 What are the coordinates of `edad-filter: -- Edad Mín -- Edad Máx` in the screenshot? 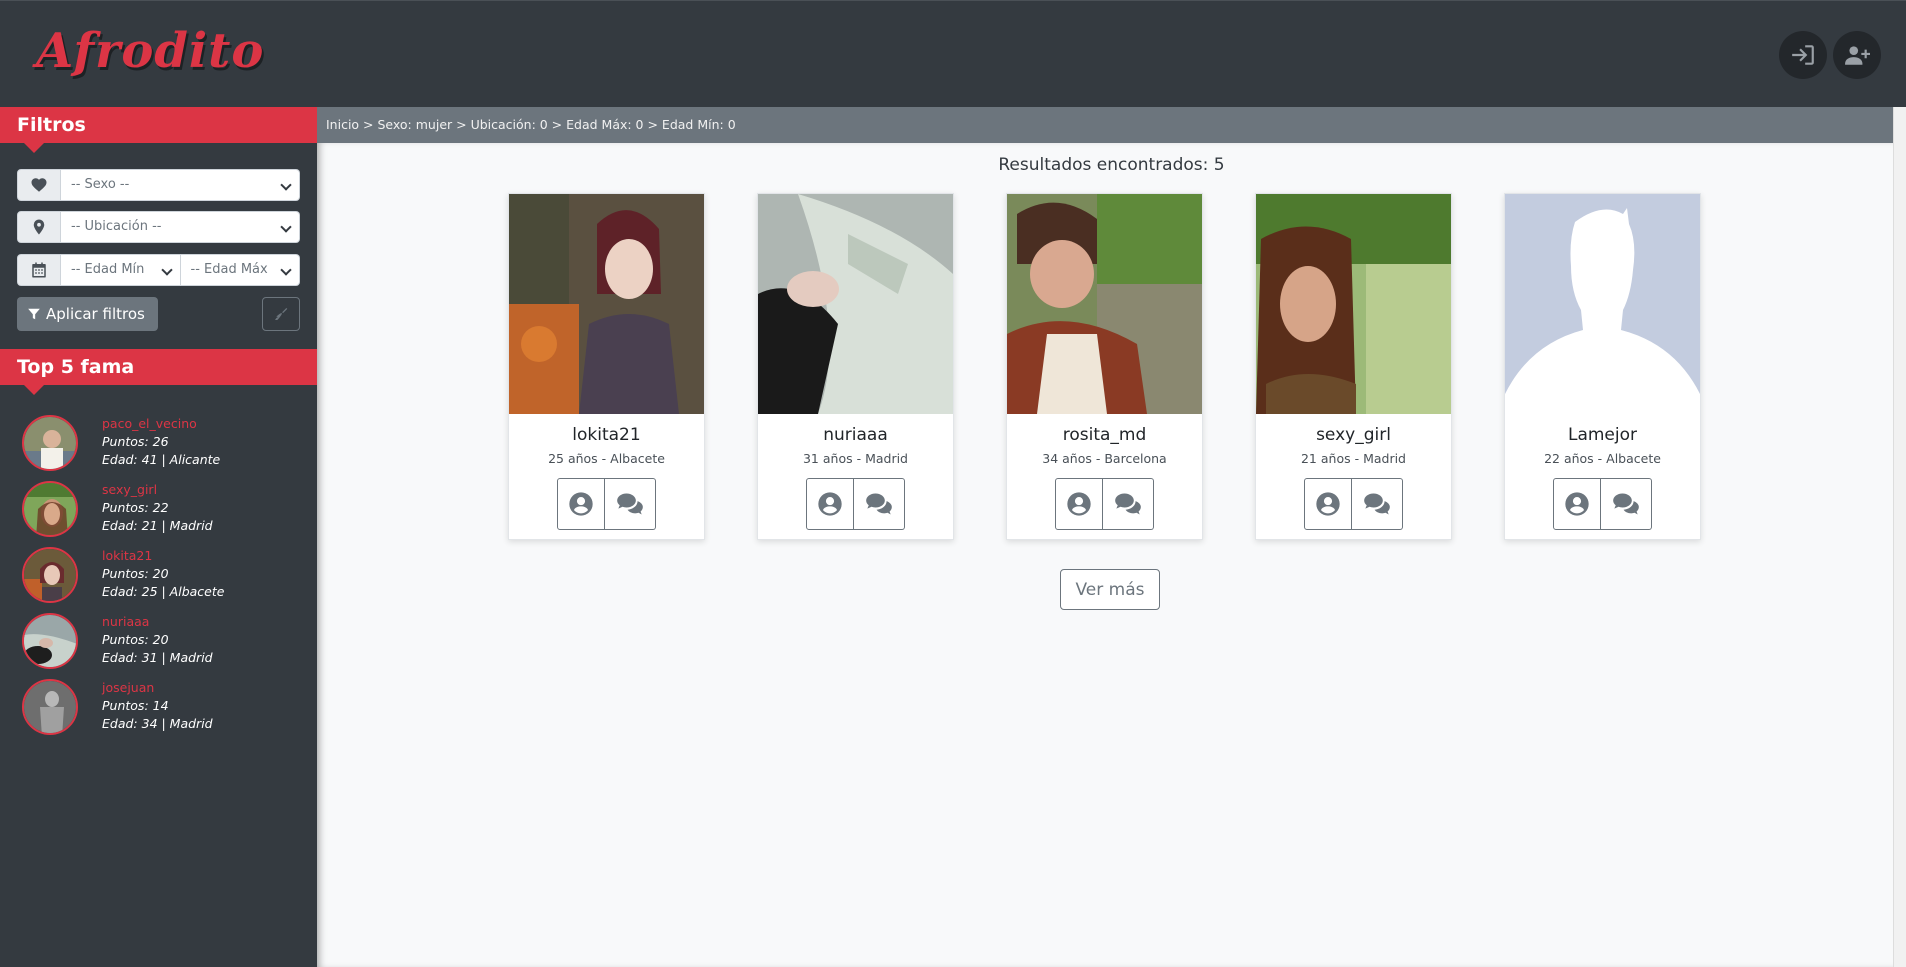 It's located at (158, 270).